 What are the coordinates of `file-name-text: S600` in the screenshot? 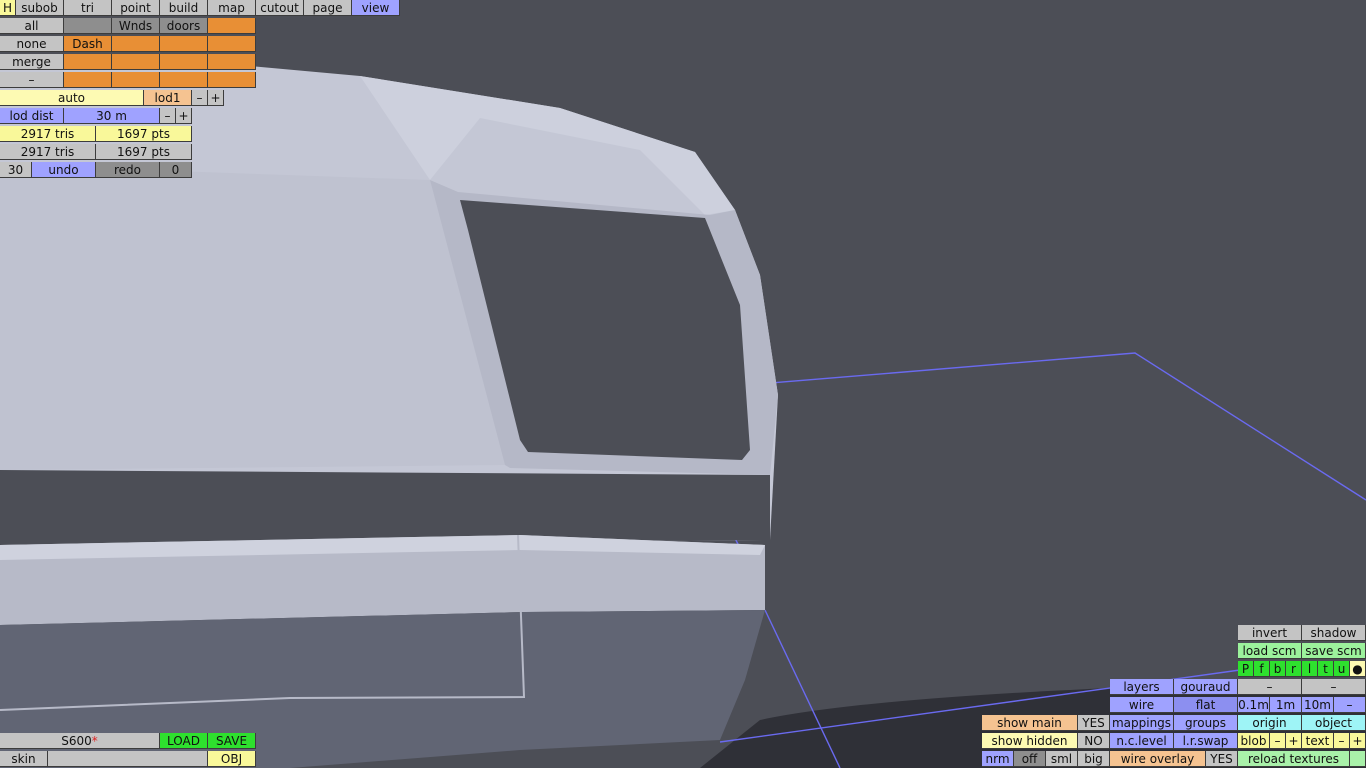 It's located at (76, 741).